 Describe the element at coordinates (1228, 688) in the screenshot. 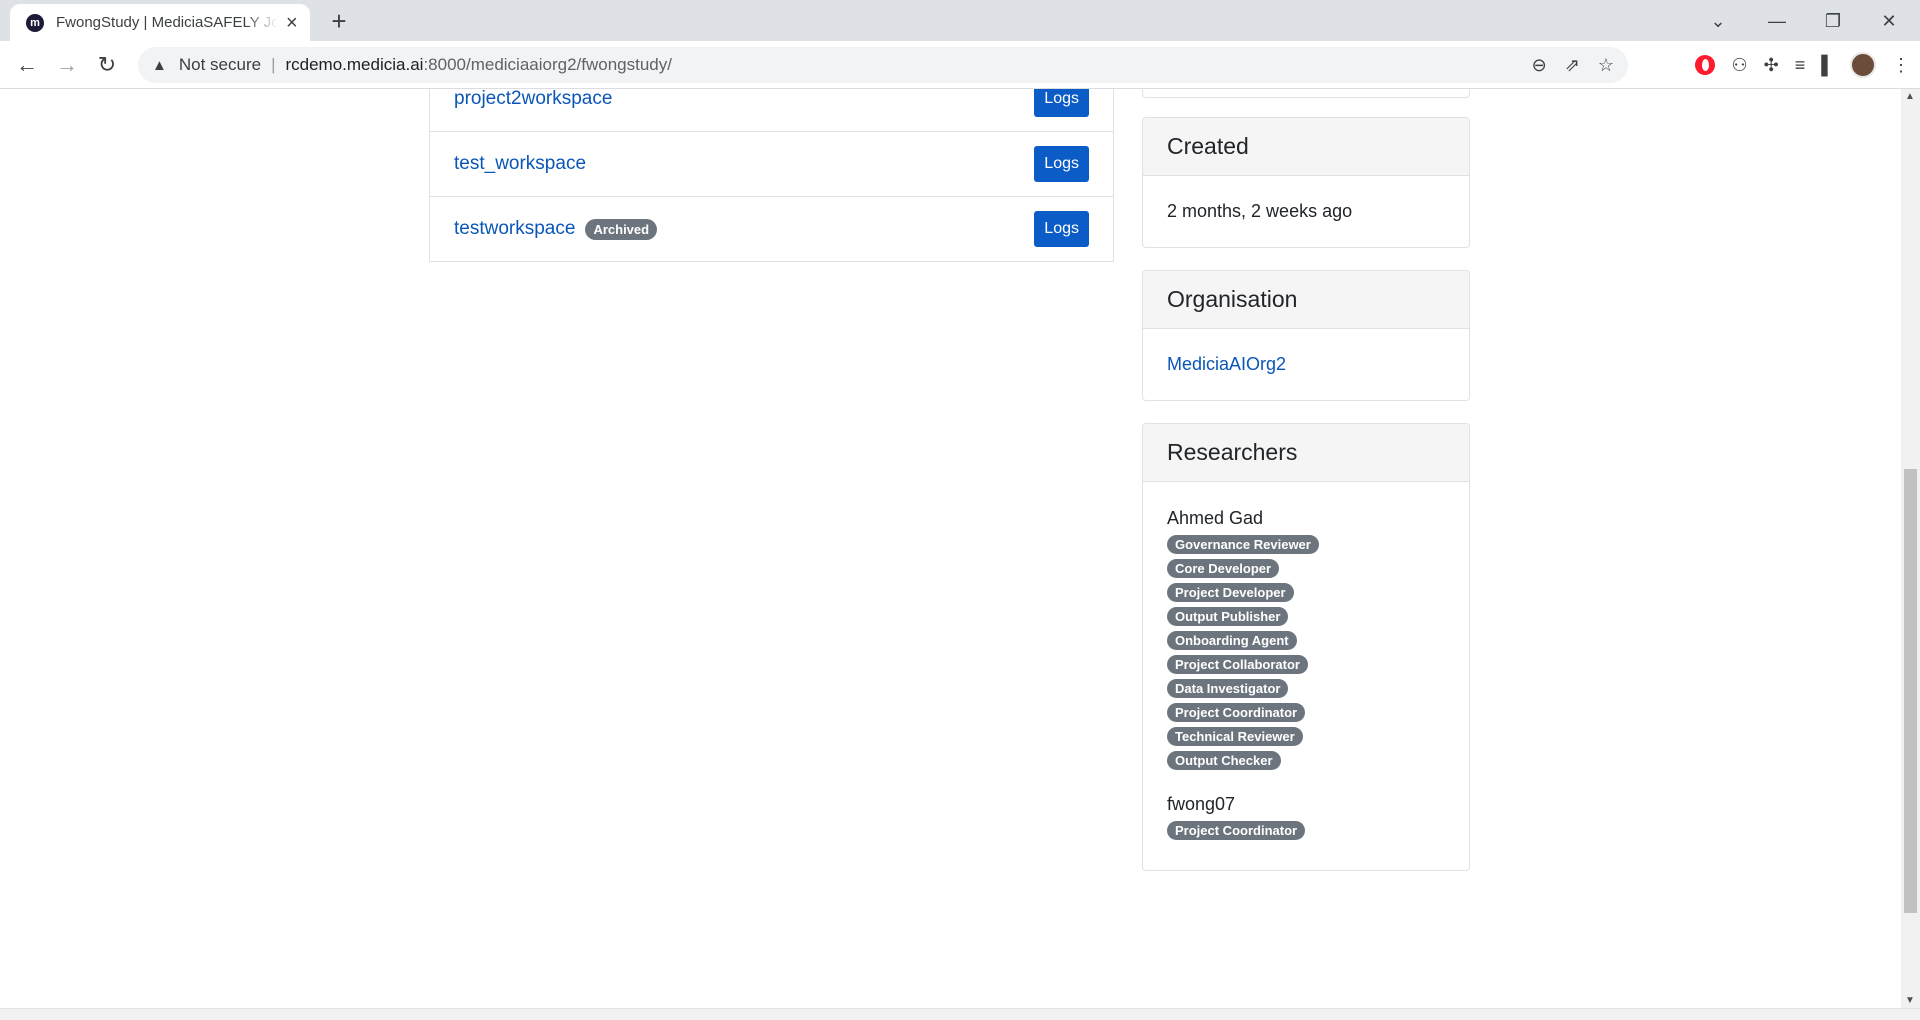

I see `role-badge: Data Investigator` at that location.